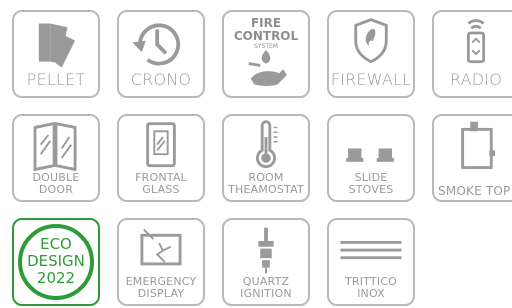  What do you see at coordinates (371, 79) in the screenshot?
I see `firewall-label: FIREWALL` at bounding box center [371, 79].